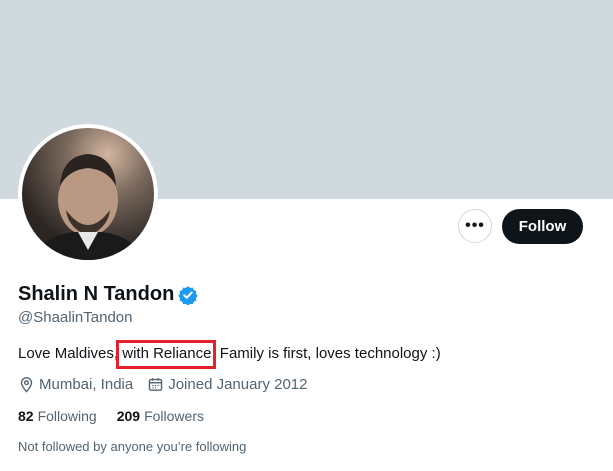  What do you see at coordinates (155, 384) in the screenshot?
I see `calendar-icon` at bounding box center [155, 384].